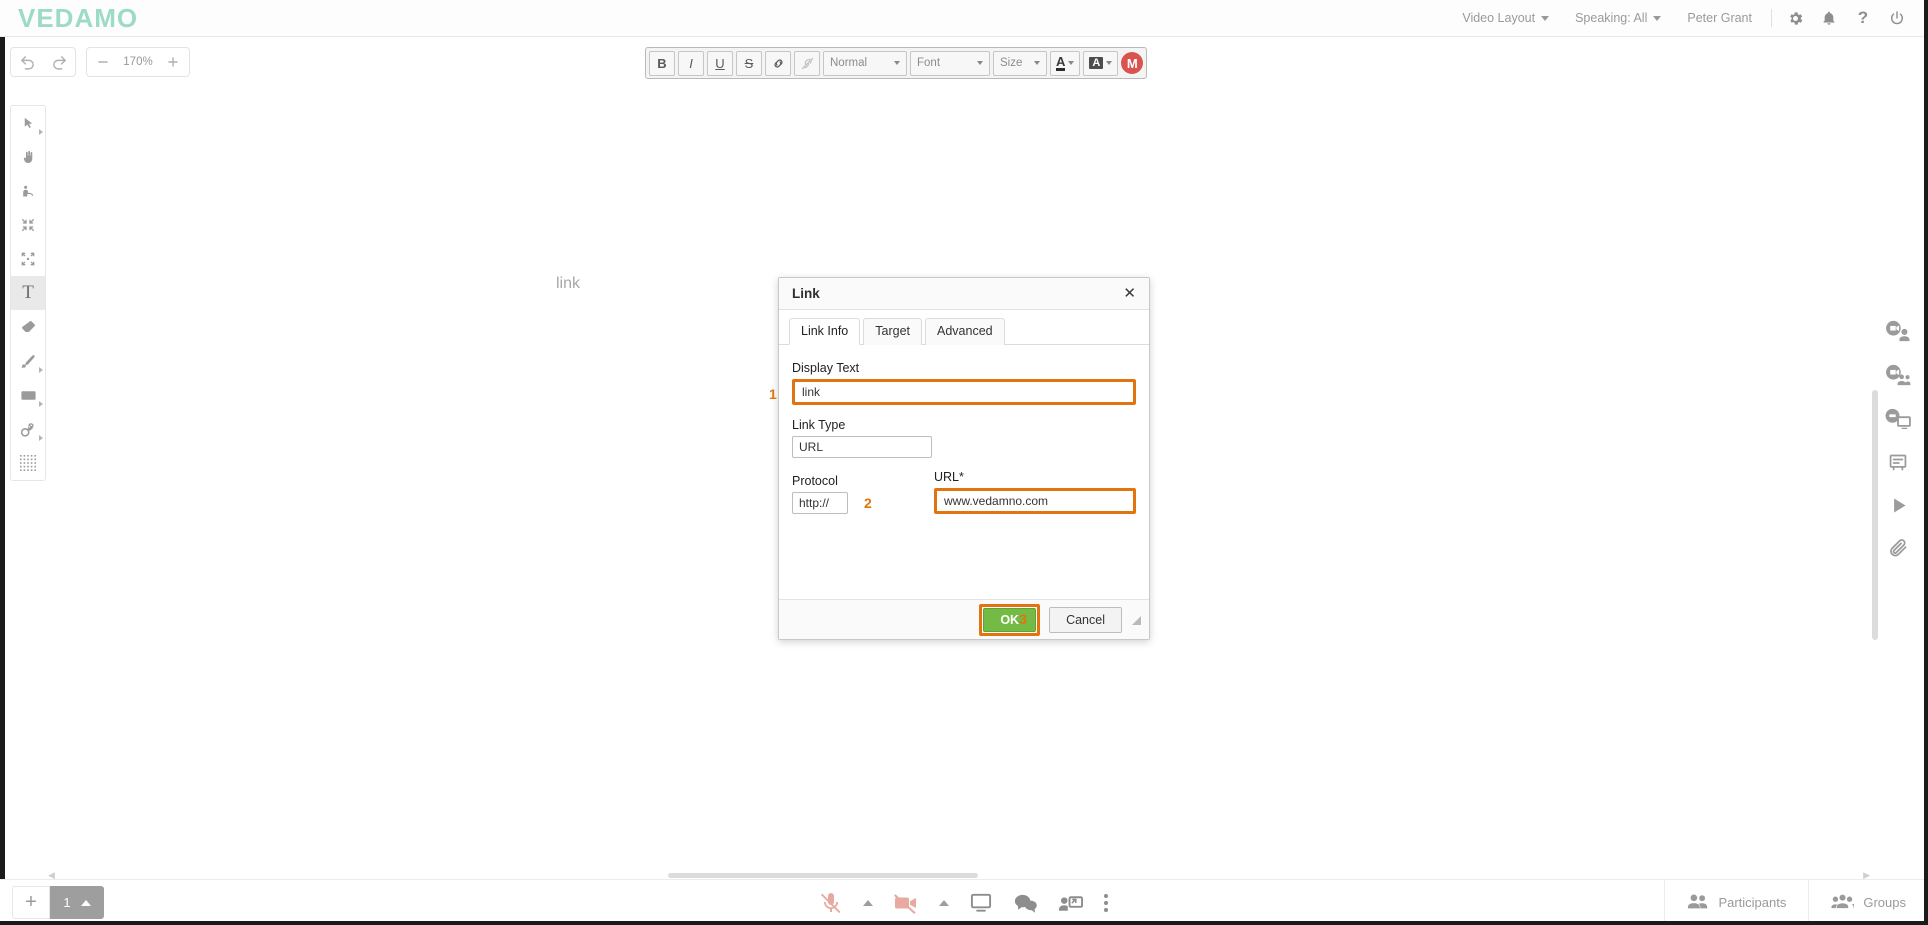  What do you see at coordinates (1106, 903) in the screenshot?
I see `more-vertical-icon` at bounding box center [1106, 903].